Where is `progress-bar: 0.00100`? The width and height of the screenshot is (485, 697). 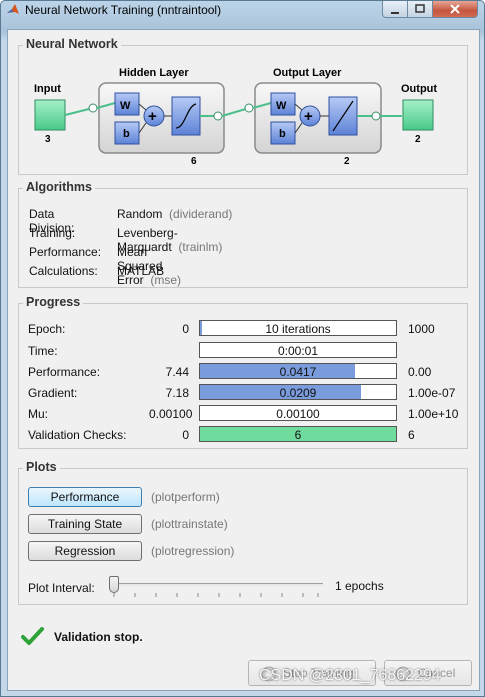
progress-bar: 0.00100 is located at coordinates (298, 413).